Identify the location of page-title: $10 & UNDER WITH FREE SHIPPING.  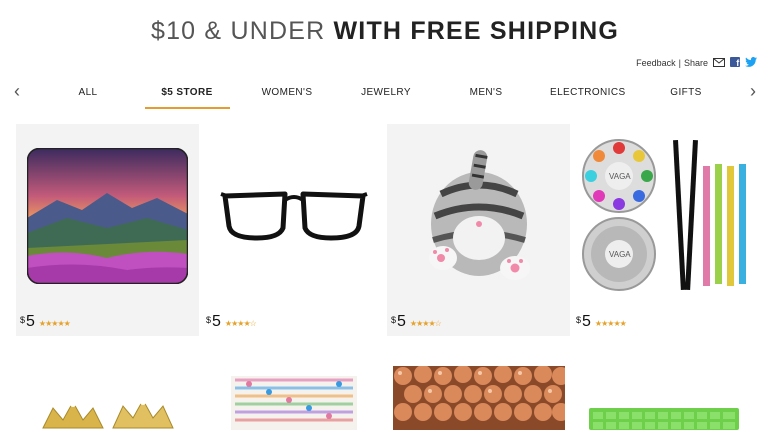
(385, 31).